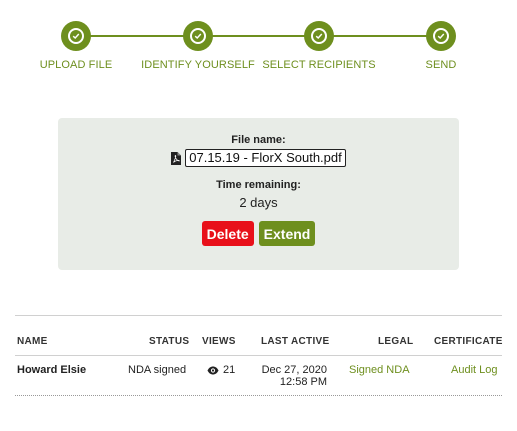  What do you see at coordinates (379, 370) in the screenshot?
I see `signed-nda-link: Signed NDA` at bounding box center [379, 370].